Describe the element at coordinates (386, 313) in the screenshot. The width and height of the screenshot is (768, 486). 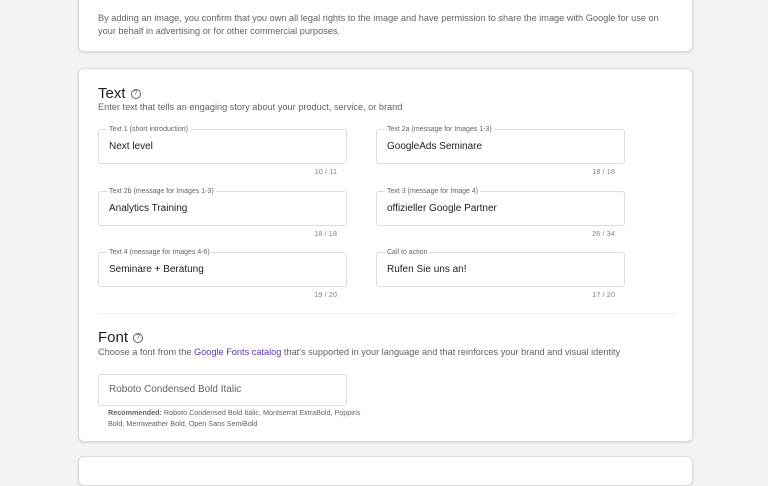
I see `section-divider` at that location.